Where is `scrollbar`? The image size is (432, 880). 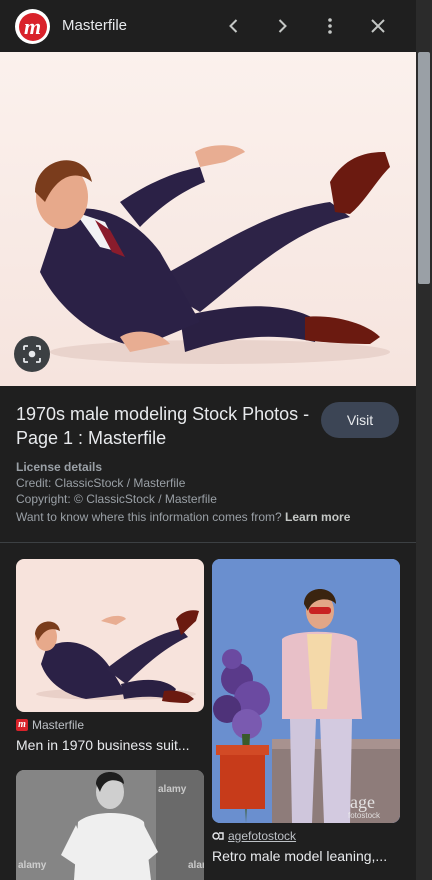
scrollbar is located at coordinates (424, 440).